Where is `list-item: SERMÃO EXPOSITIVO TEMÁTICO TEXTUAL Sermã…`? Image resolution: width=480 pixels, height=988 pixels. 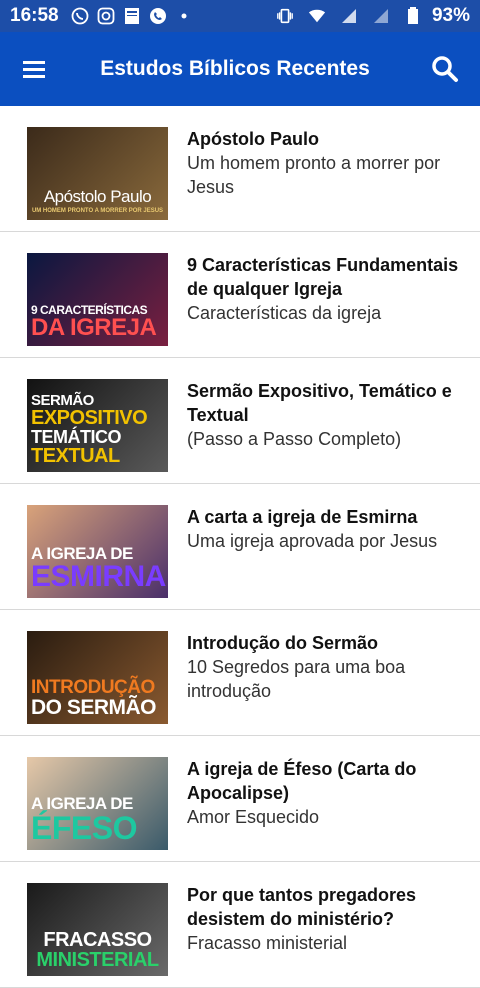
list-item: SERMÃO EXPOSITIVO TEMÁTICO TEXTUAL Sermã… is located at coordinates (240, 421).